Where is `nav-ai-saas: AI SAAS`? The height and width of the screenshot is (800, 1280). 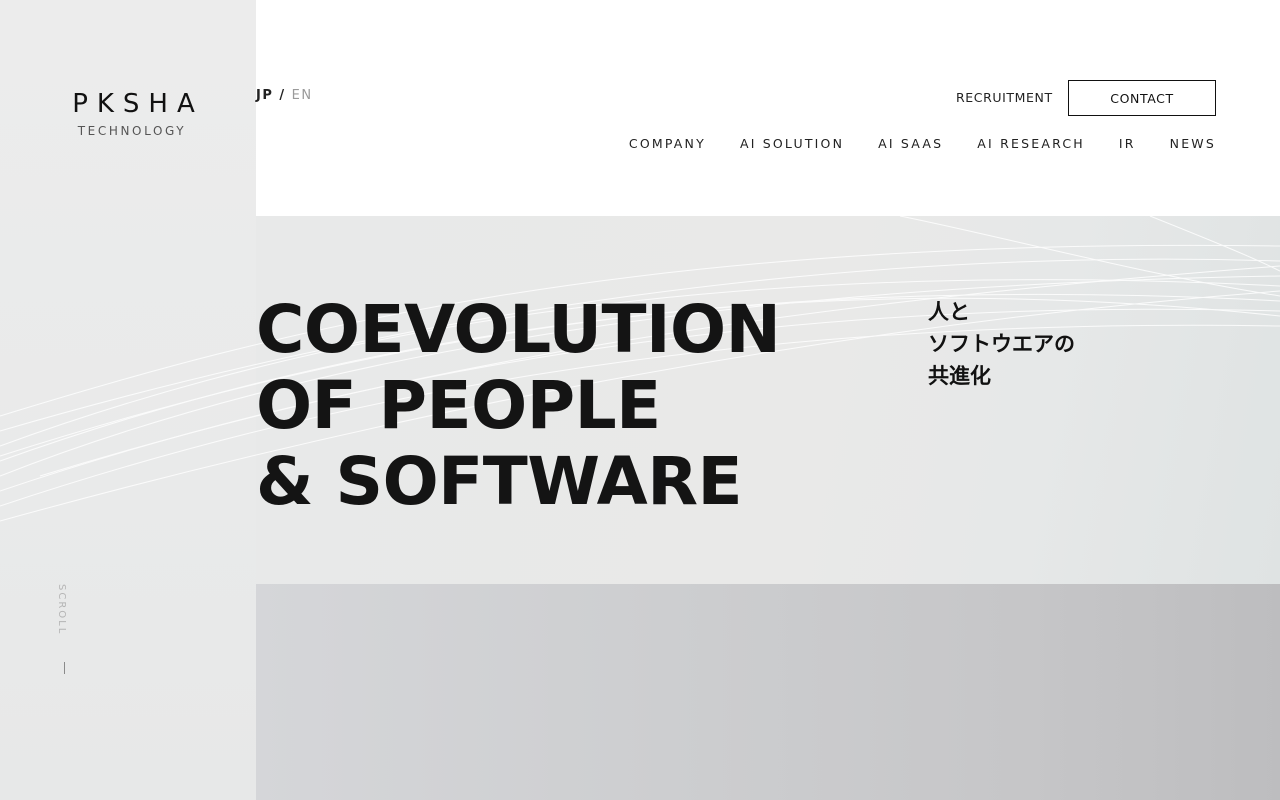
nav-ai-saas: AI SAAS is located at coordinates (910, 143).